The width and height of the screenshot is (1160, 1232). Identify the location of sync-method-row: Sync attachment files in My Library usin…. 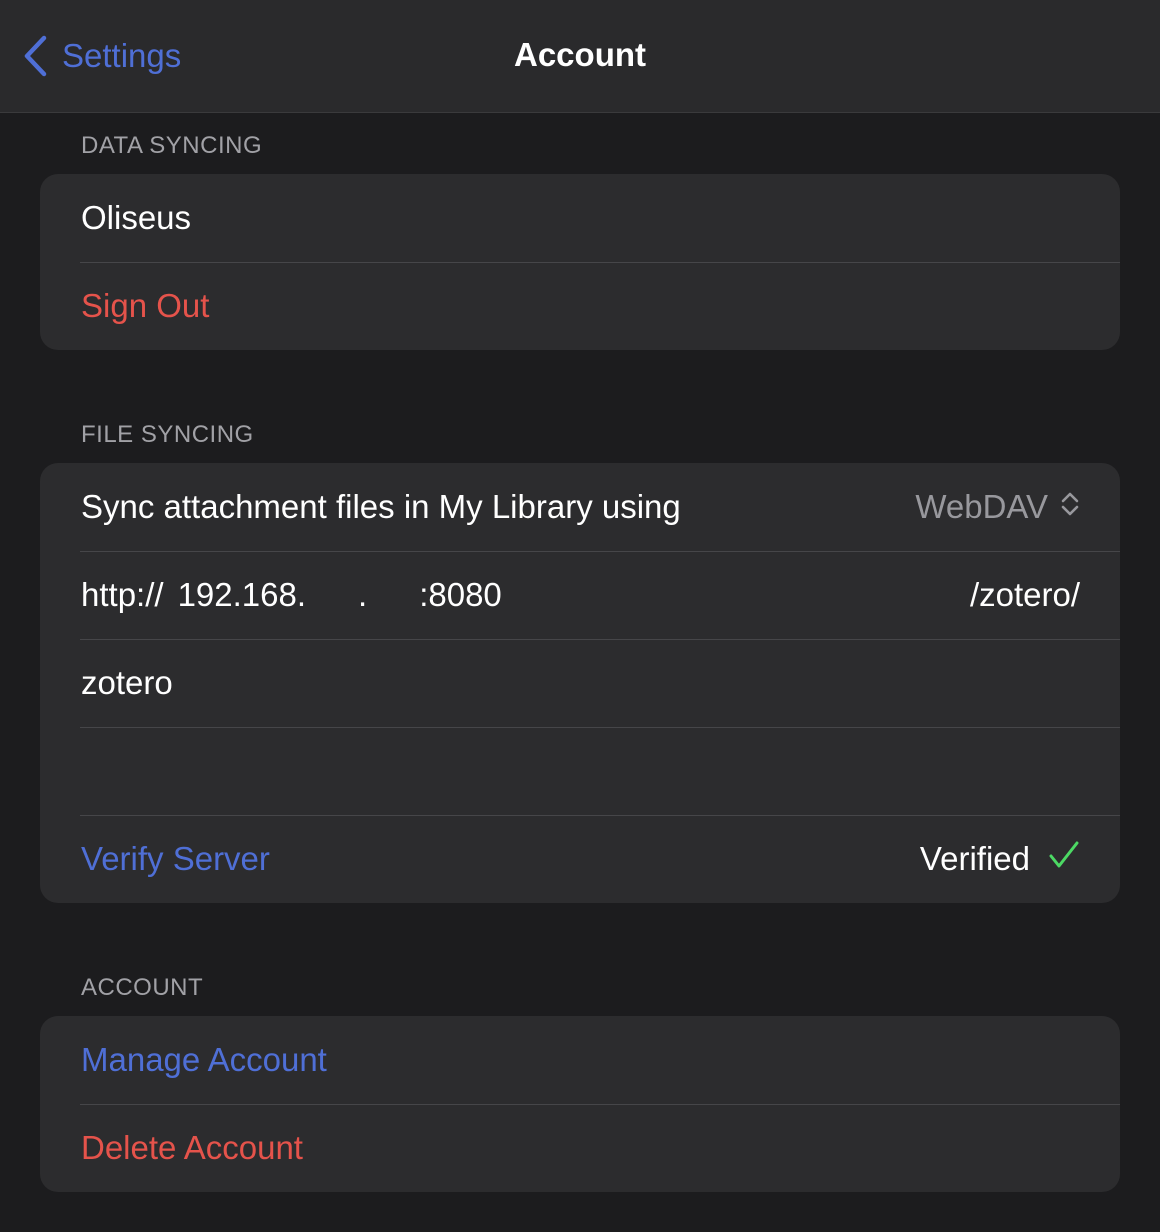
(580, 507).